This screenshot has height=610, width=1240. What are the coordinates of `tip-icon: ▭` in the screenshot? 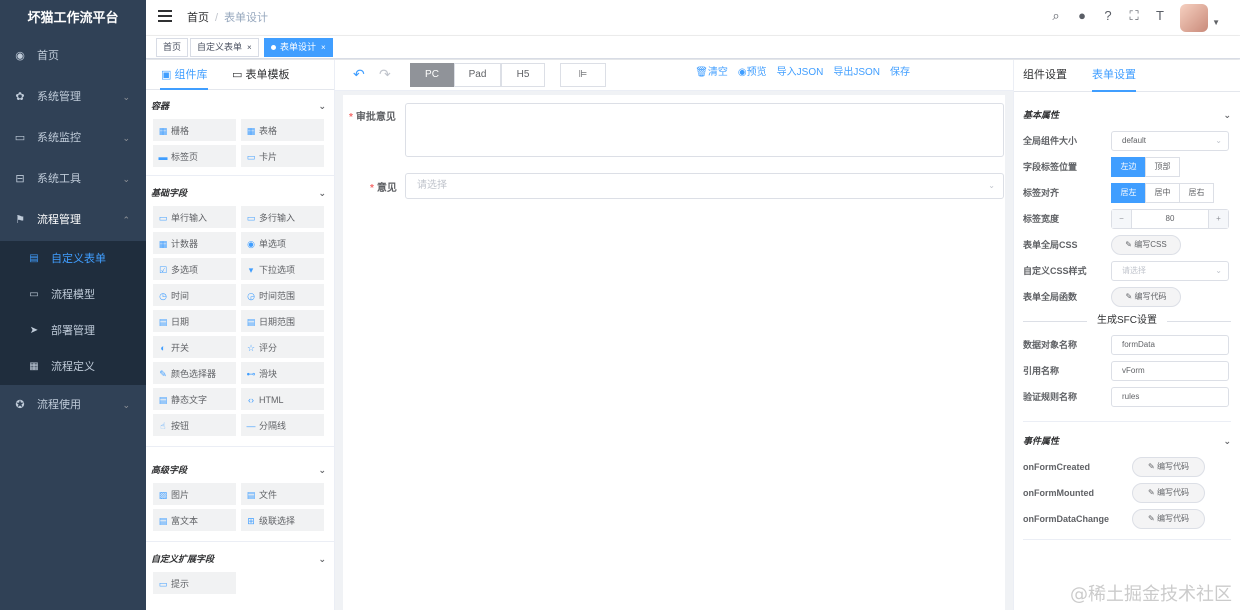 It's located at (163, 584).